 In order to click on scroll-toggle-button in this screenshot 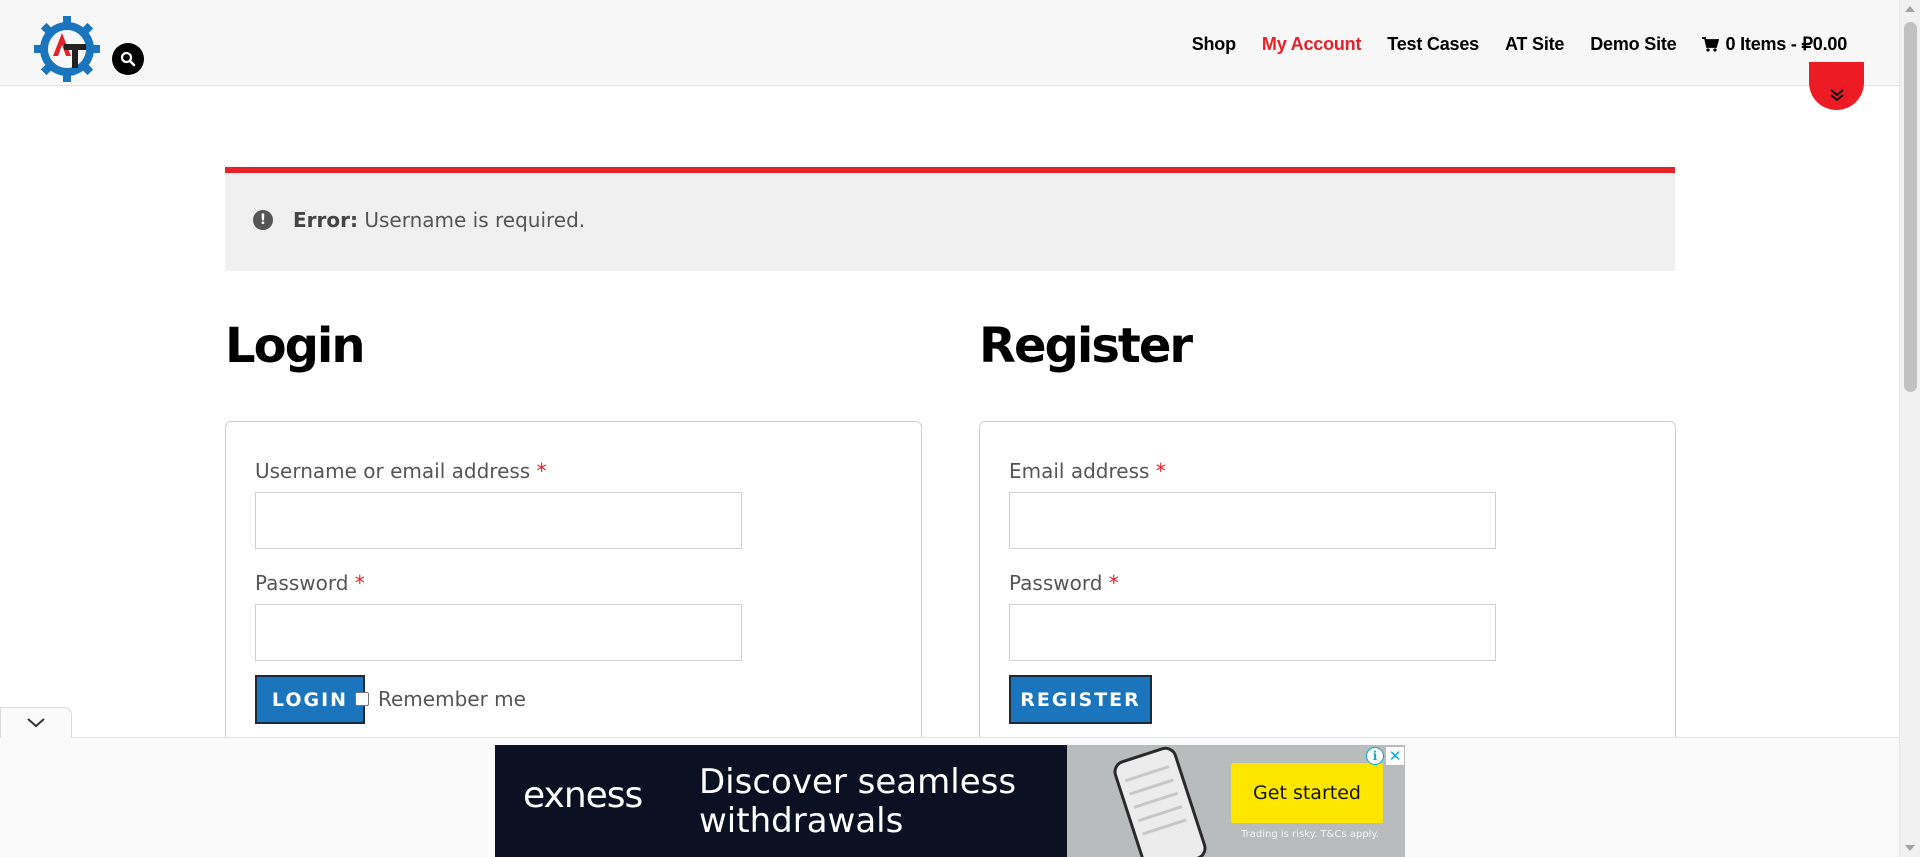, I will do `click(1836, 86)`.